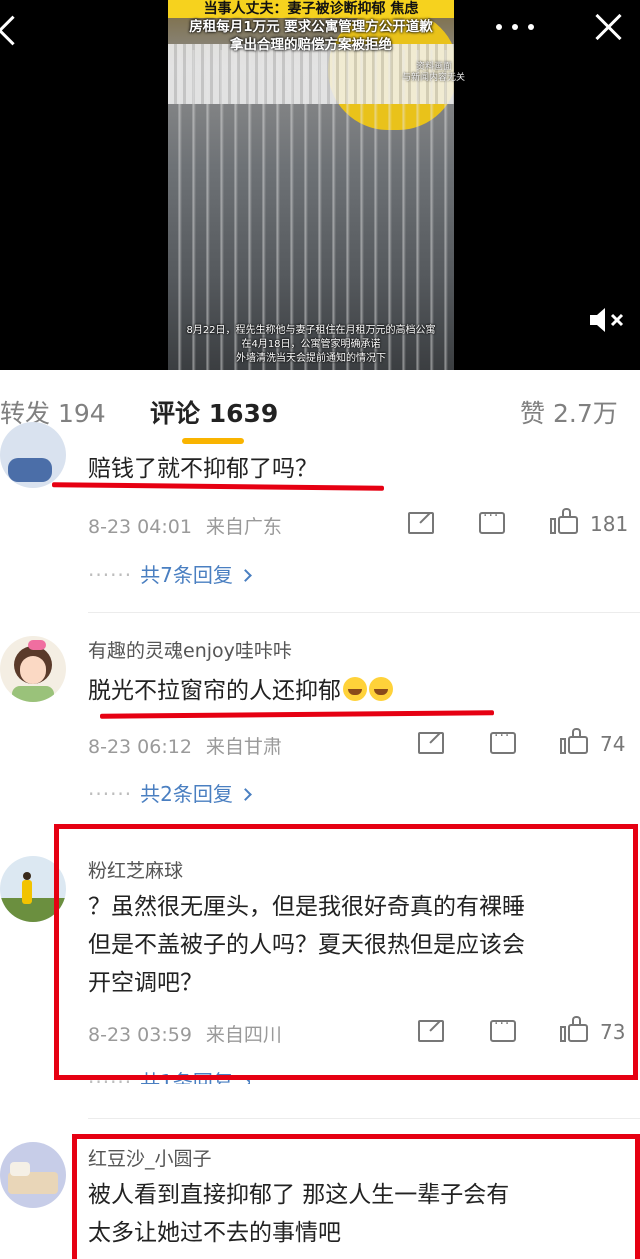  Describe the element at coordinates (243, 527) in the screenshot. I see `comment-location: 来自广东` at that location.